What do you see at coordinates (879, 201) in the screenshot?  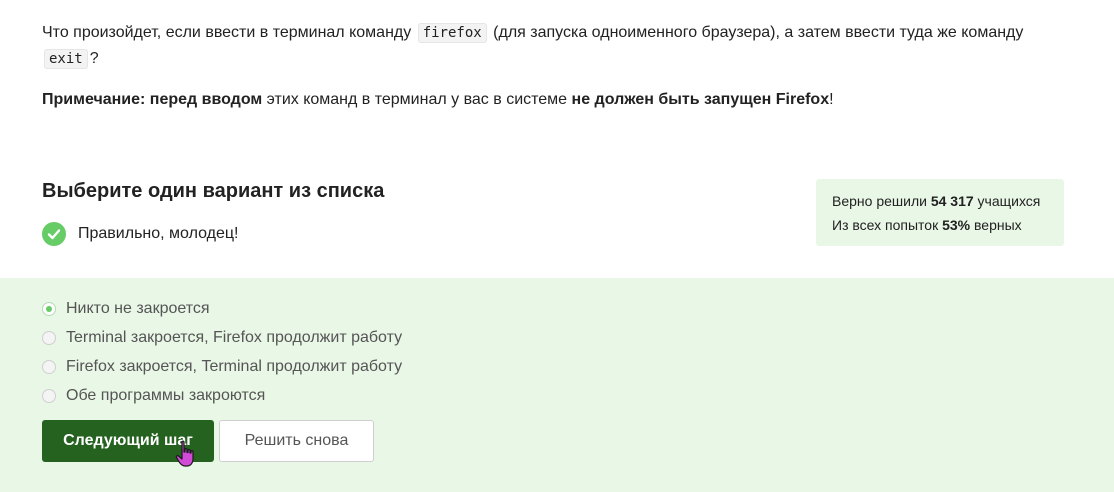 I see `stats-solved-prefix: Верно решили` at bounding box center [879, 201].